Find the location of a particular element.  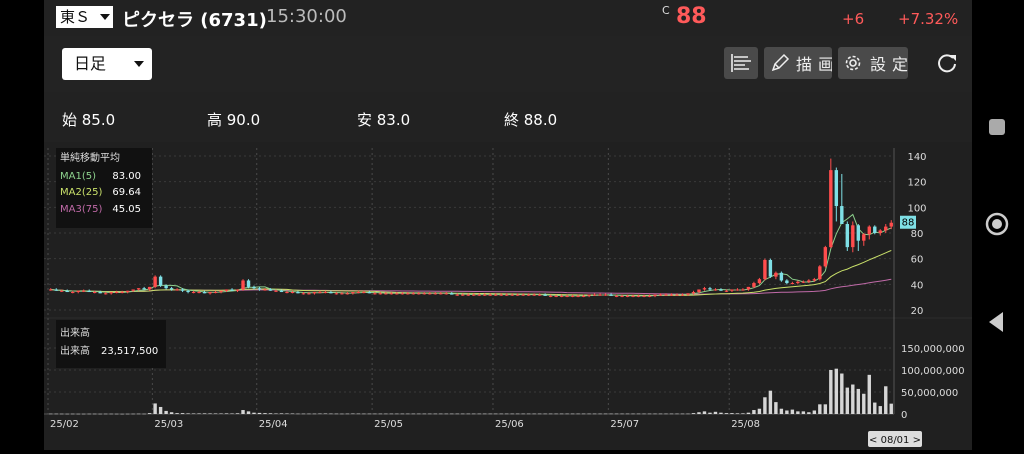

date-tick-label: 25/07 is located at coordinates (624, 424).